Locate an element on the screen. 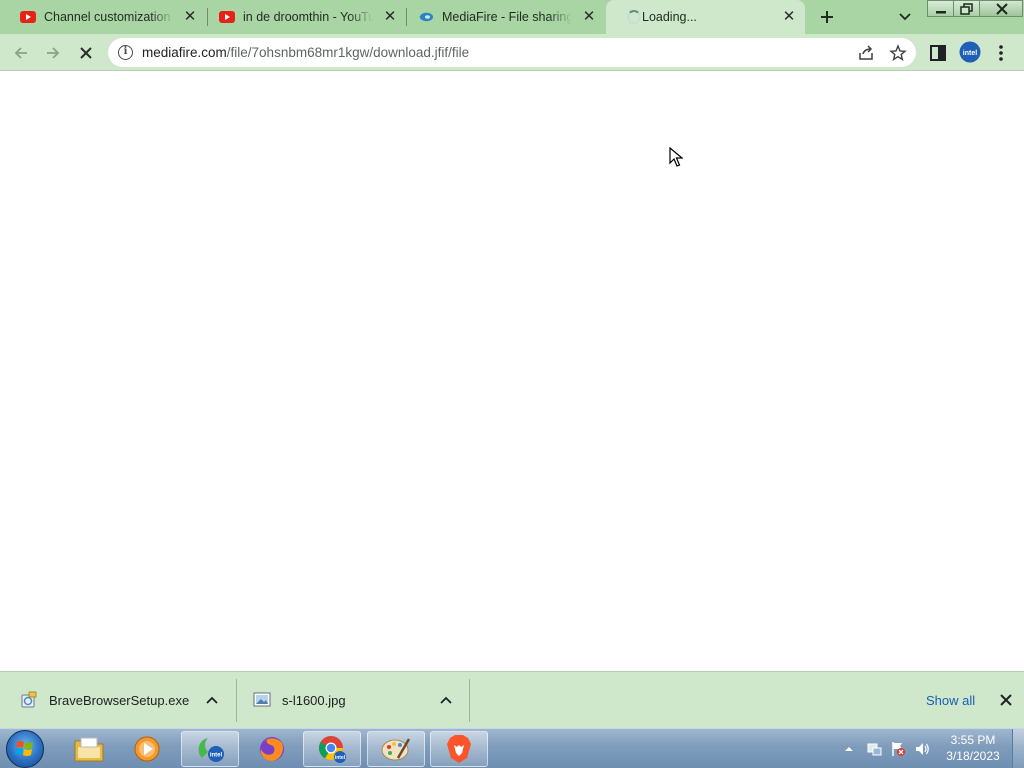  installer-icon is located at coordinates (29, 699).